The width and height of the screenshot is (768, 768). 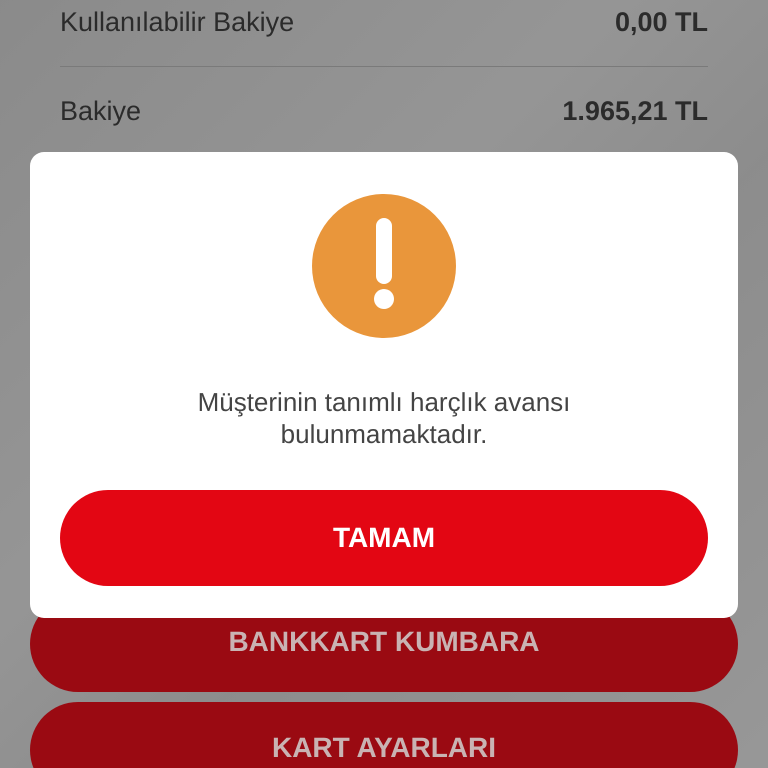 I want to click on menu-button: KART AYARLARI, so click(x=384, y=735).